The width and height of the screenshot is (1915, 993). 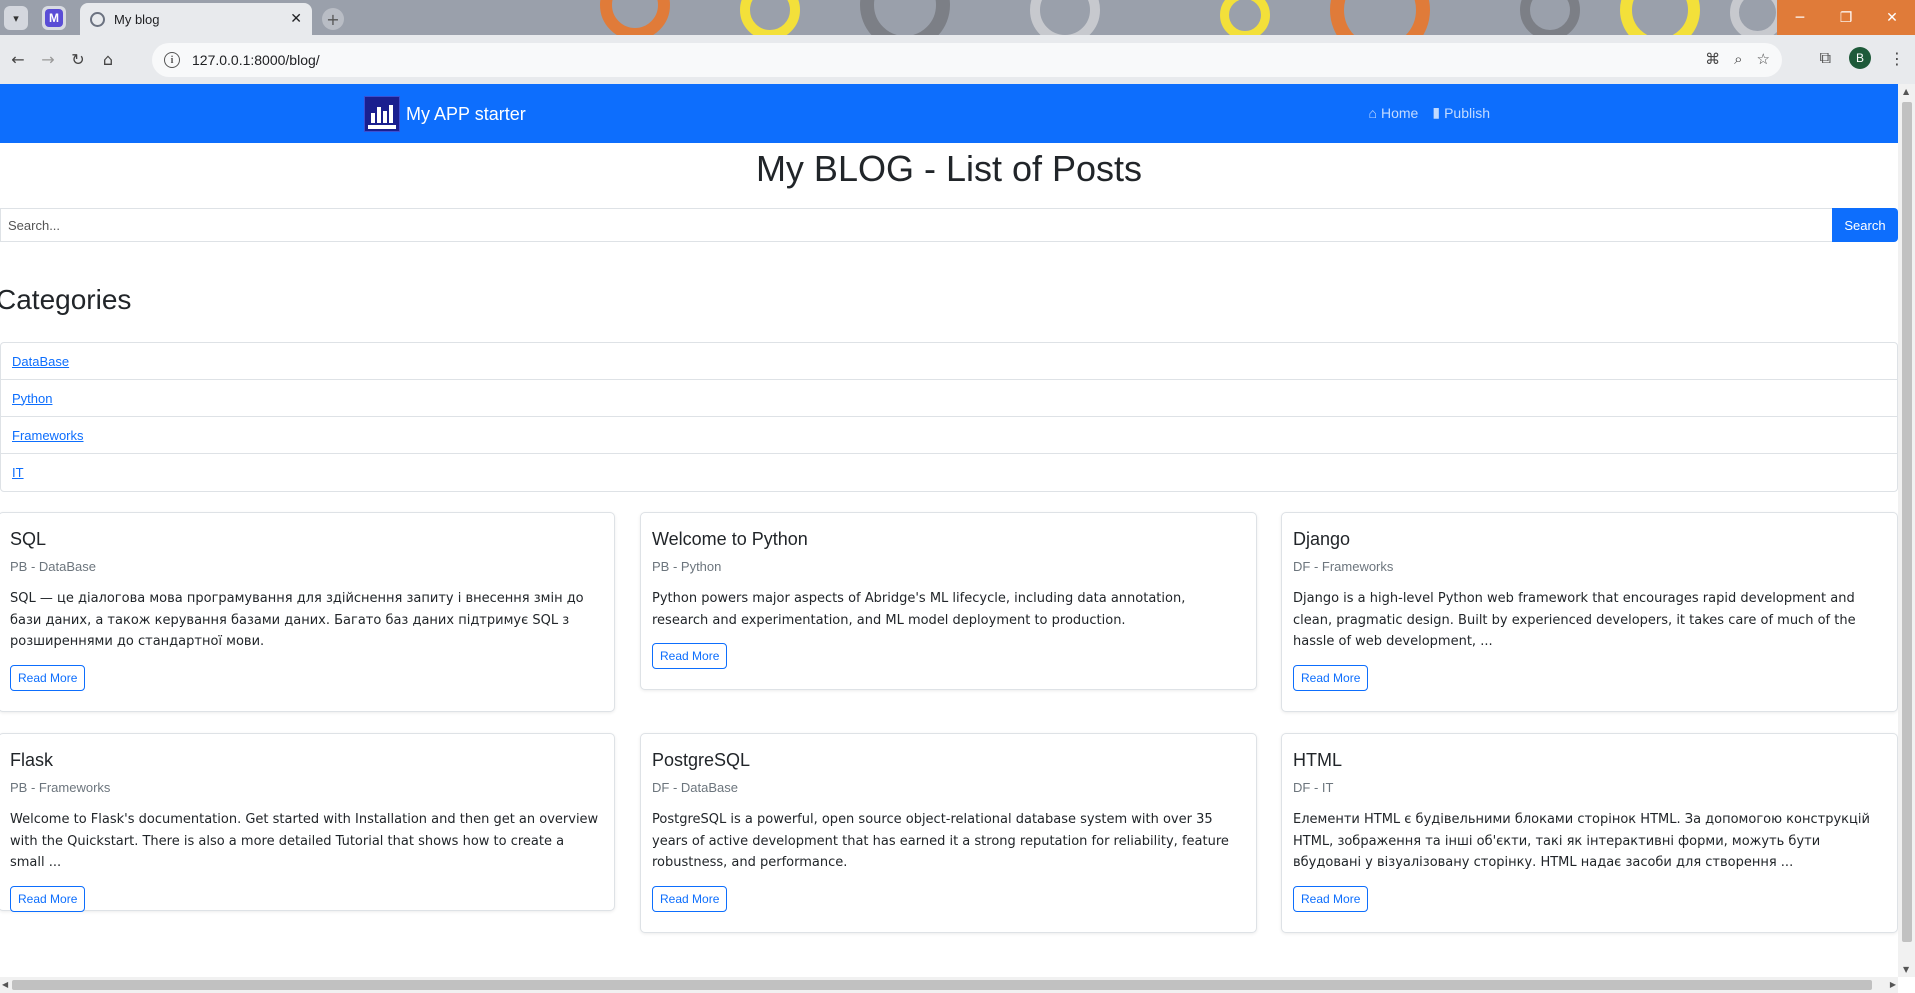 What do you see at coordinates (949, 168) in the screenshot?
I see `page-title: My BLOG - List of Posts` at bounding box center [949, 168].